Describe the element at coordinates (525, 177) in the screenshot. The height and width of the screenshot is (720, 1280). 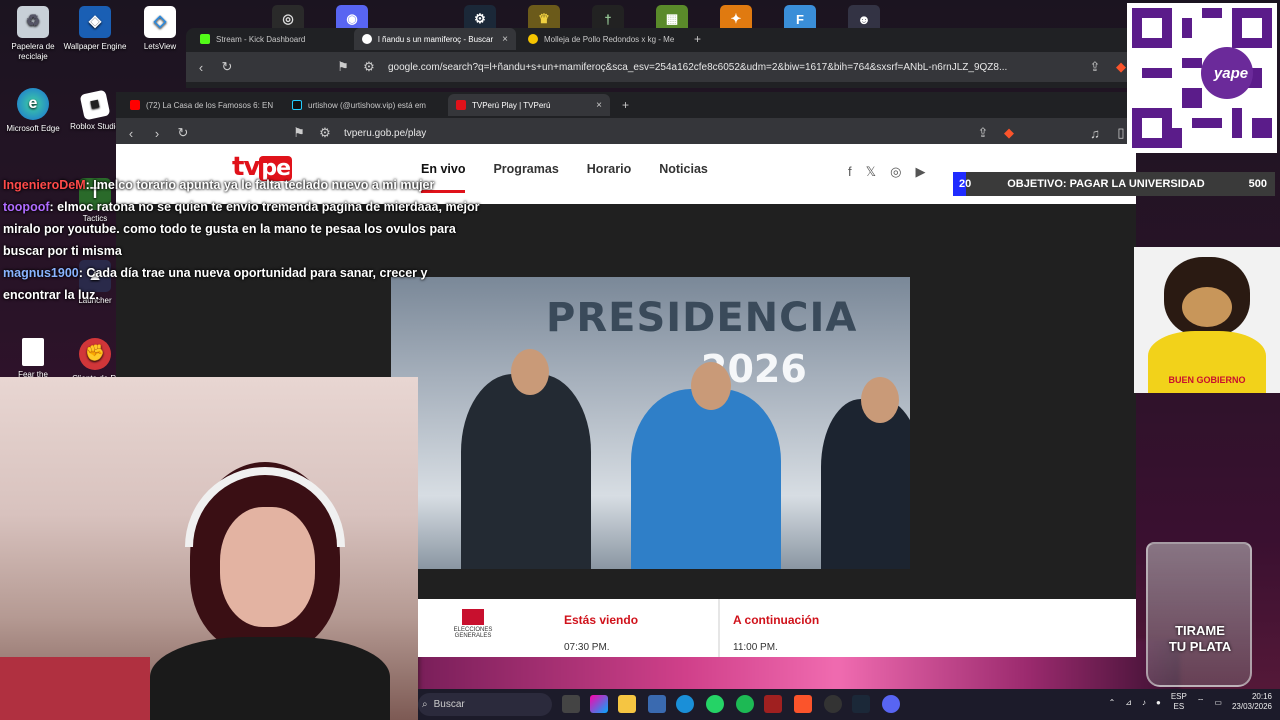
I see `nav-programas: Programas` at that location.